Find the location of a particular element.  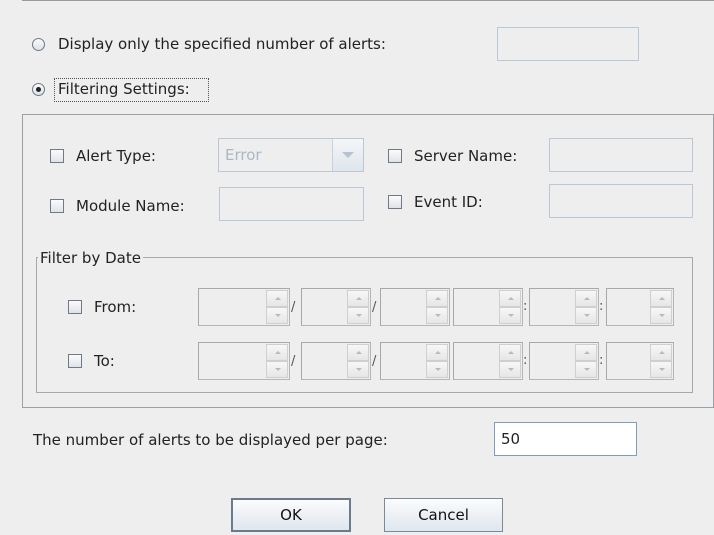

event-id-checkbox is located at coordinates (395, 202).